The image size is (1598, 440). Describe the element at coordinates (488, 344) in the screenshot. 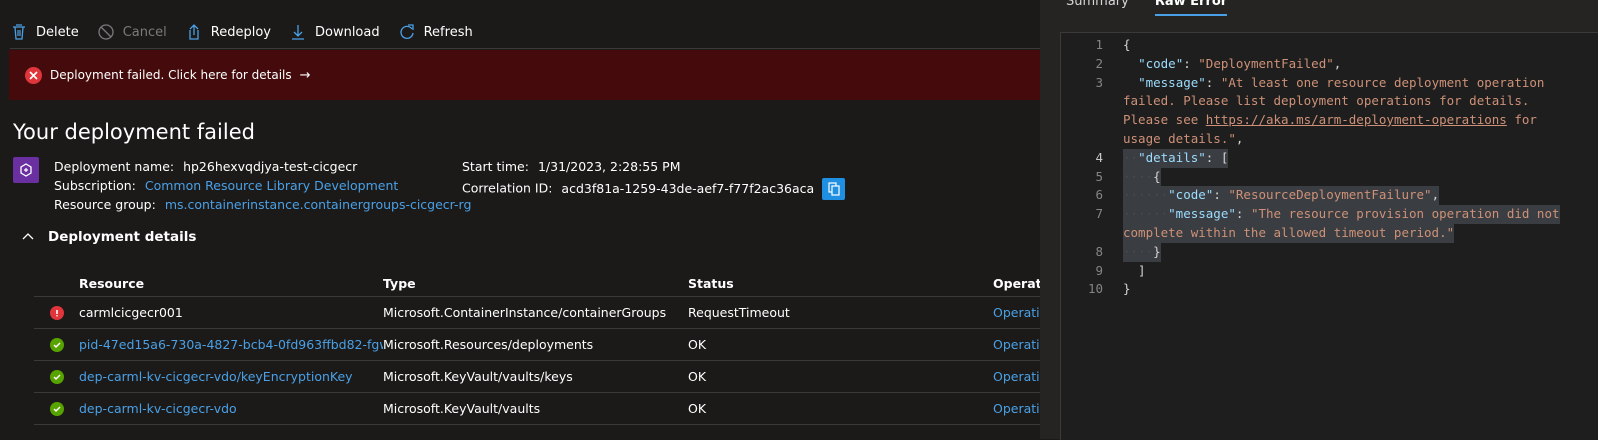

I see `resource-type: Microsoft.Resources/deployments` at that location.